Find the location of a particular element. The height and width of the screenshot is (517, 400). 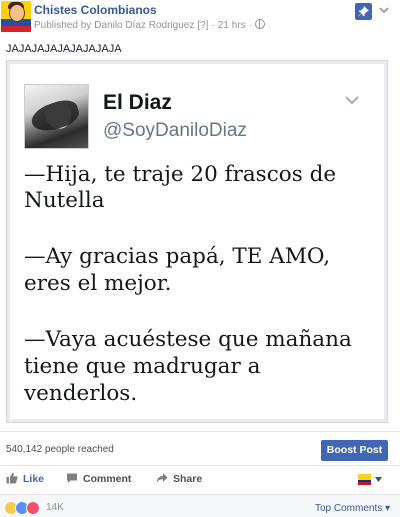

like-label: Like is located at coordinates (34, 479).